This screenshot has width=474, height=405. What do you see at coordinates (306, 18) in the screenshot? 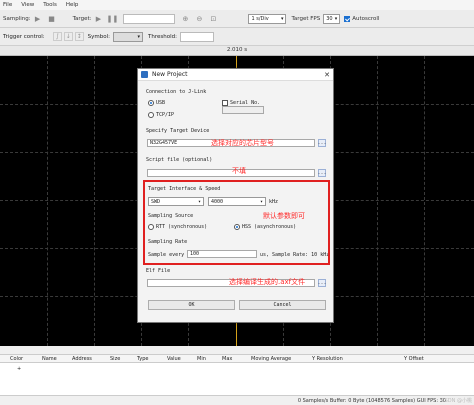
I see `target-fps-label: Target FPS` at bounding box center [306, 18].